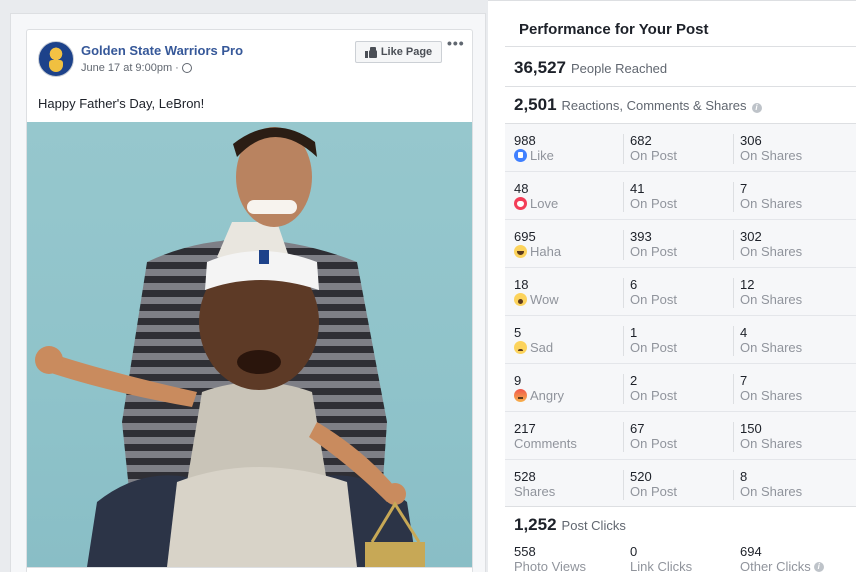 The height and width of the screenshot is (572, 856). What do you see at coordinates (520, 347) in the screenshot?
I see `sad-icon` at bounding box center [520, 347].